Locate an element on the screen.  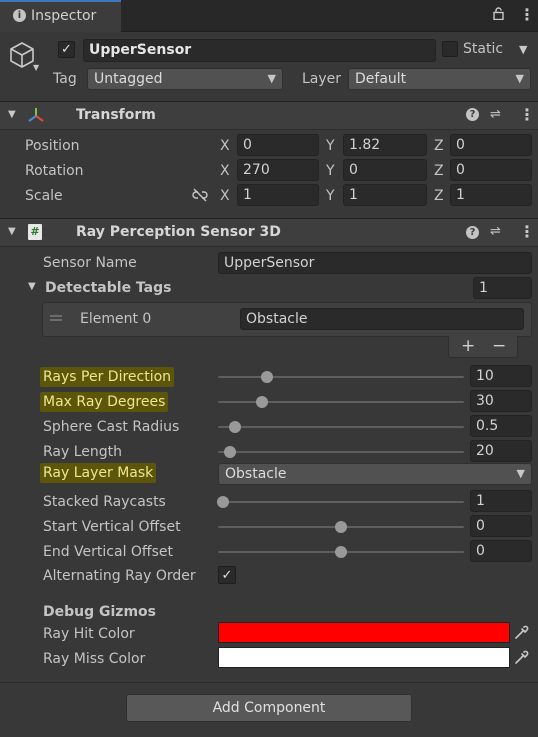
transform-rotation-z-field: 0 is located at coordinates (491, 170).